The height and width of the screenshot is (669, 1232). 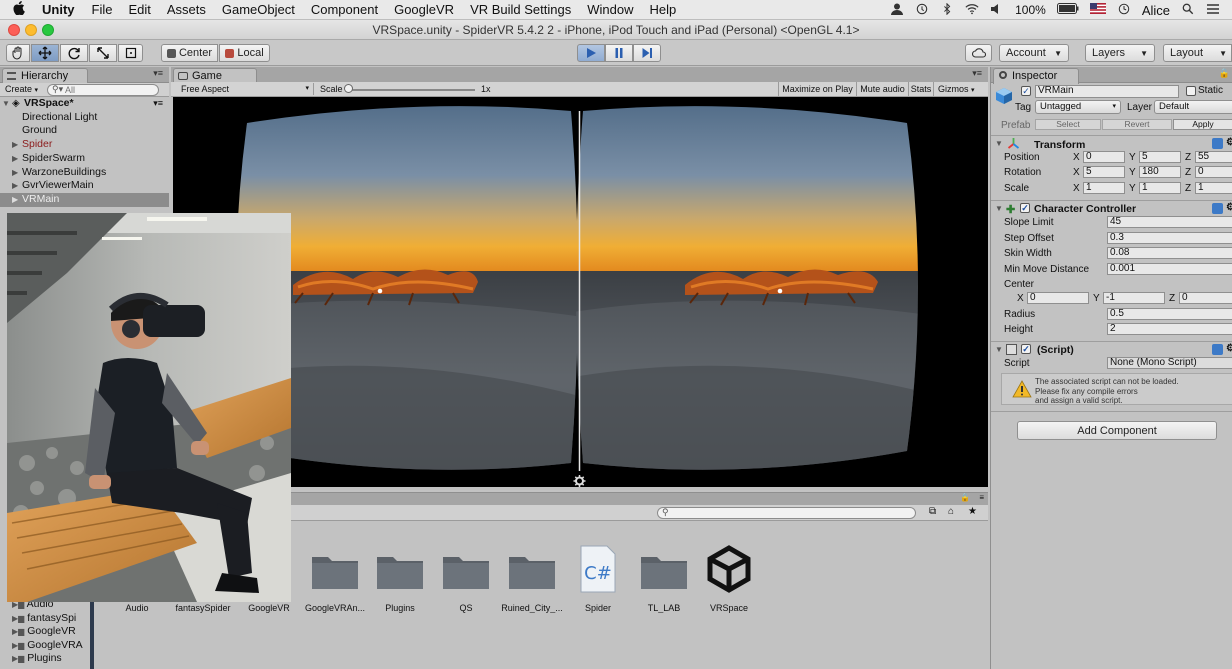 What do you see at coordinates (84, 159) in the screenshot?
I see `hierarchy-item: ▶ SpiderSwarm` at bounding box center [84, 159].